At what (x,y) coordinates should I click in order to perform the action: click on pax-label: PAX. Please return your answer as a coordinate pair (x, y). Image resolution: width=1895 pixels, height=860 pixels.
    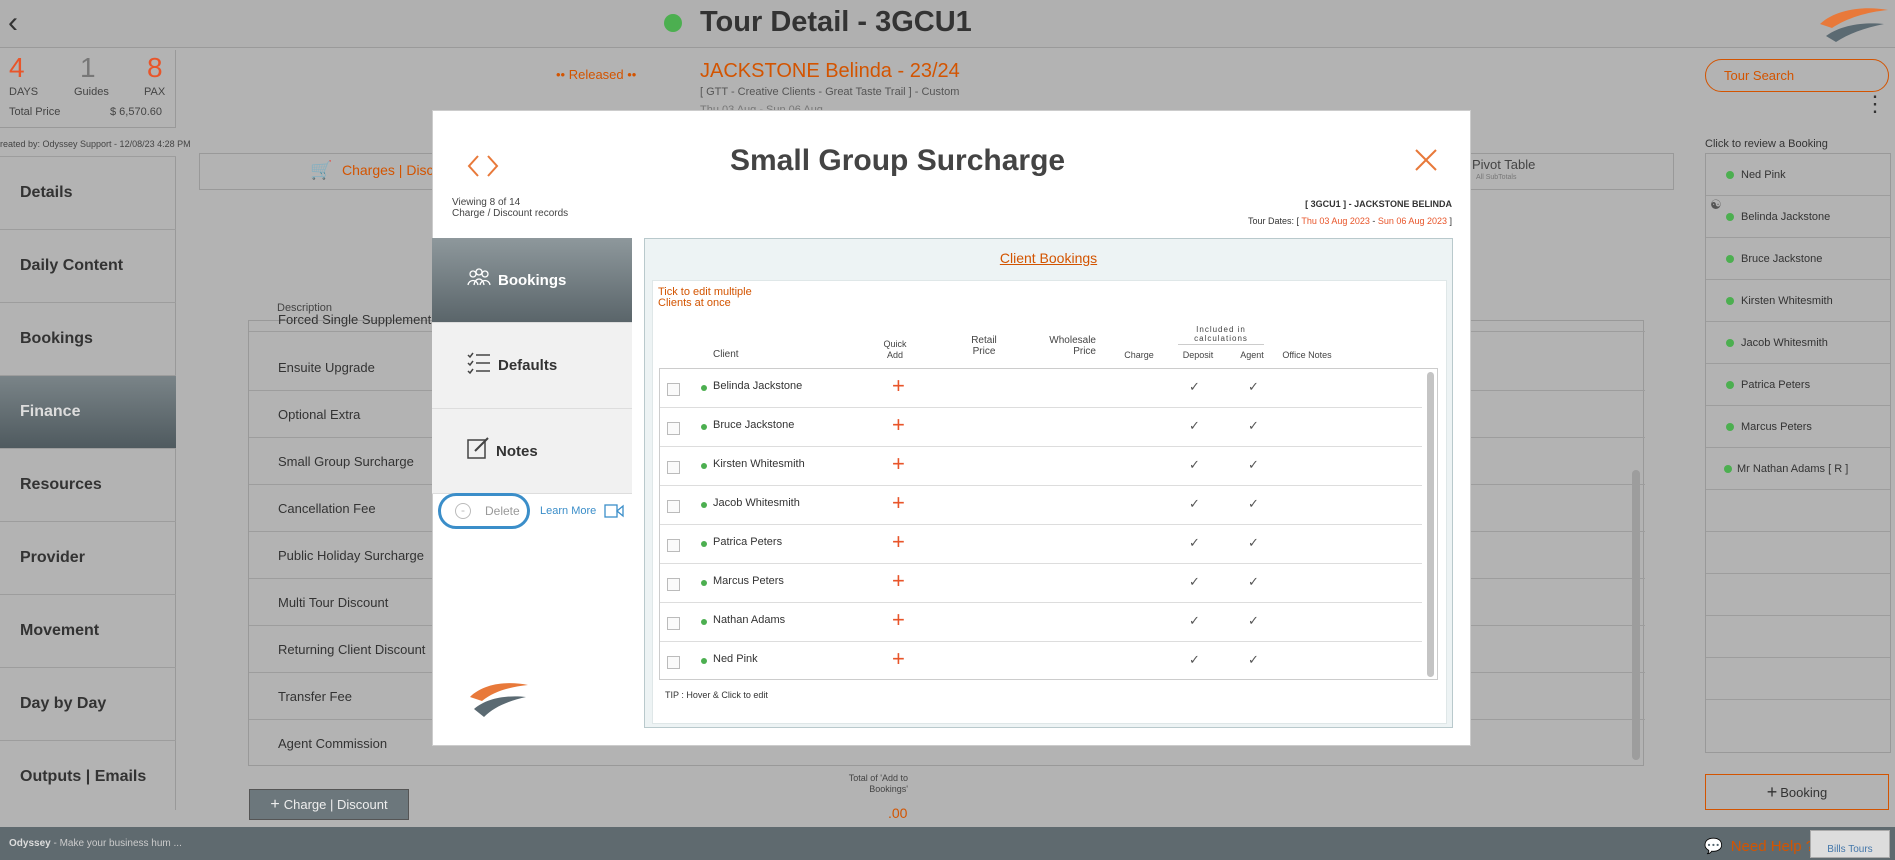
    Looking at the image, I should click on (155, 92).